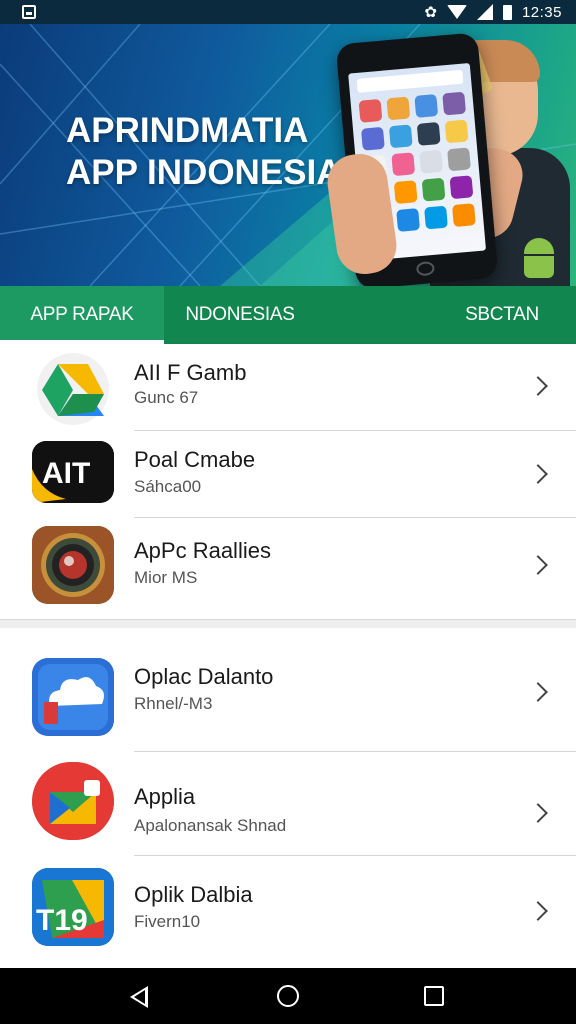 This screenshot has height=1024, width=576. What do you see at coordinates (288, 690) in the screenshot?
I see `list-item: Oplac Dalanto Rhnel/-M3` at bounding box center [288, 690].